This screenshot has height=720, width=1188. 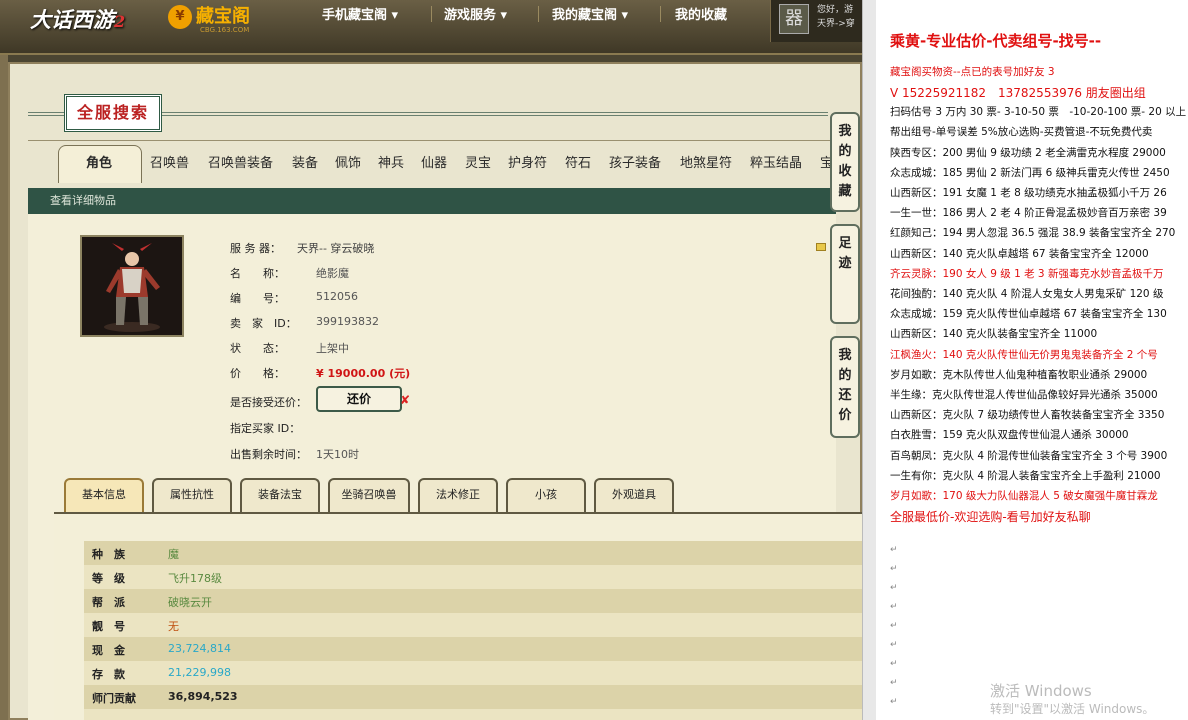 I want to click on table-row: 种 族魔, so click(x=473, y=553).